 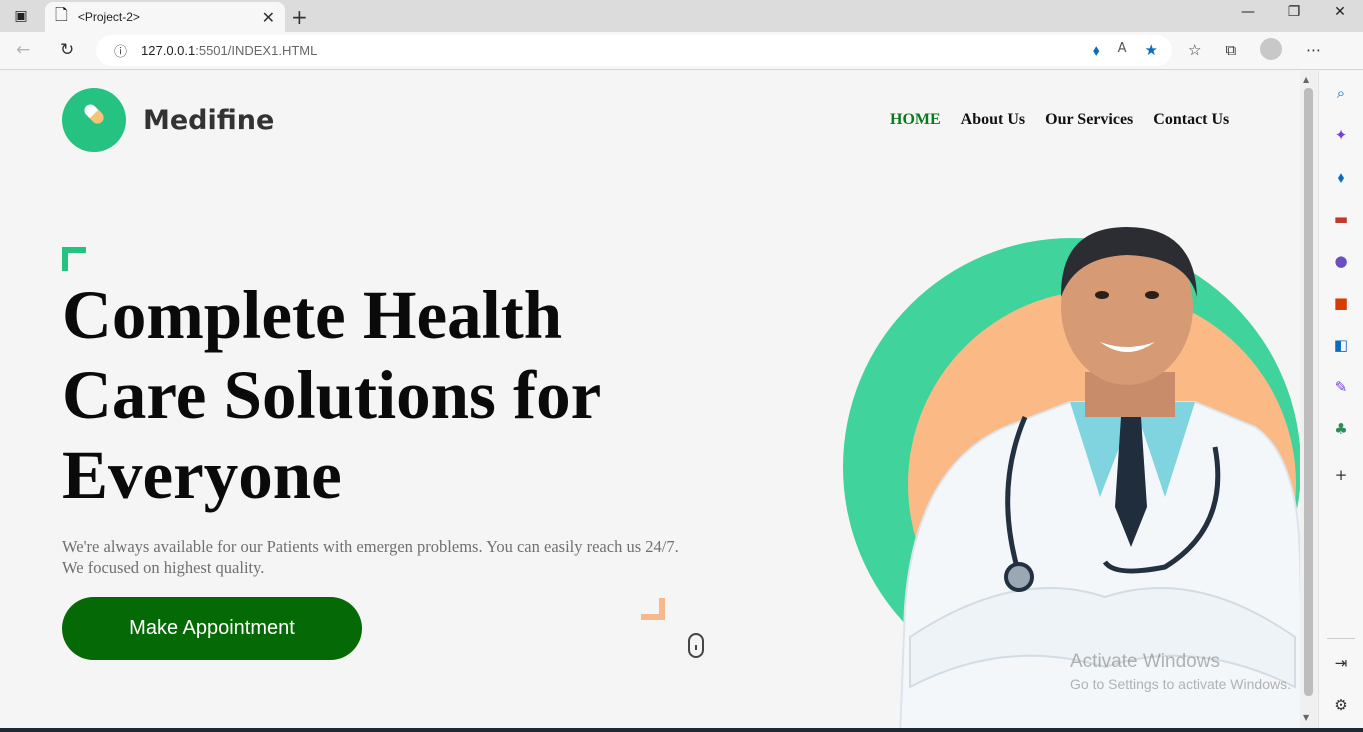 I want to click on url-field: ⓘ 127.0.0.1:5501/INDEX1.HTML ⬧ A ★, so click(x=634, y=50).